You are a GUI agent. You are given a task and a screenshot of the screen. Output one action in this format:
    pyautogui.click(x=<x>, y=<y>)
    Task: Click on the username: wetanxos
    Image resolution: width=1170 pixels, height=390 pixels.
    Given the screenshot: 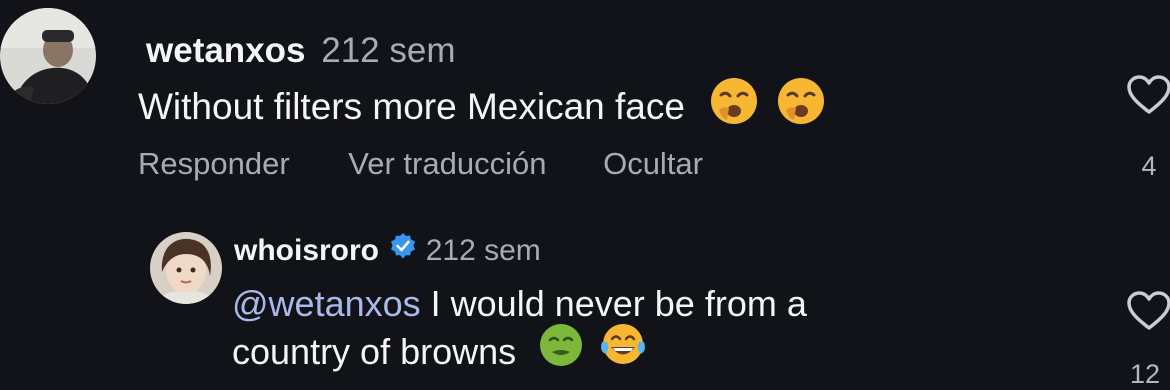 What is the action you would take?
    pyautogui.click(x=226, y=50)
    